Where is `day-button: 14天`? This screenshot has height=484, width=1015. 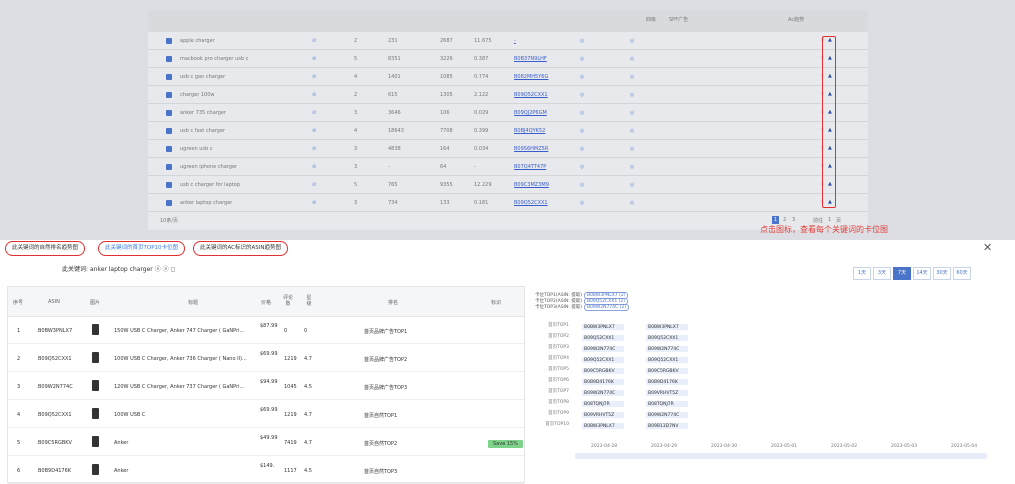
day-button: 14天 is located at coordinates (922, 273).